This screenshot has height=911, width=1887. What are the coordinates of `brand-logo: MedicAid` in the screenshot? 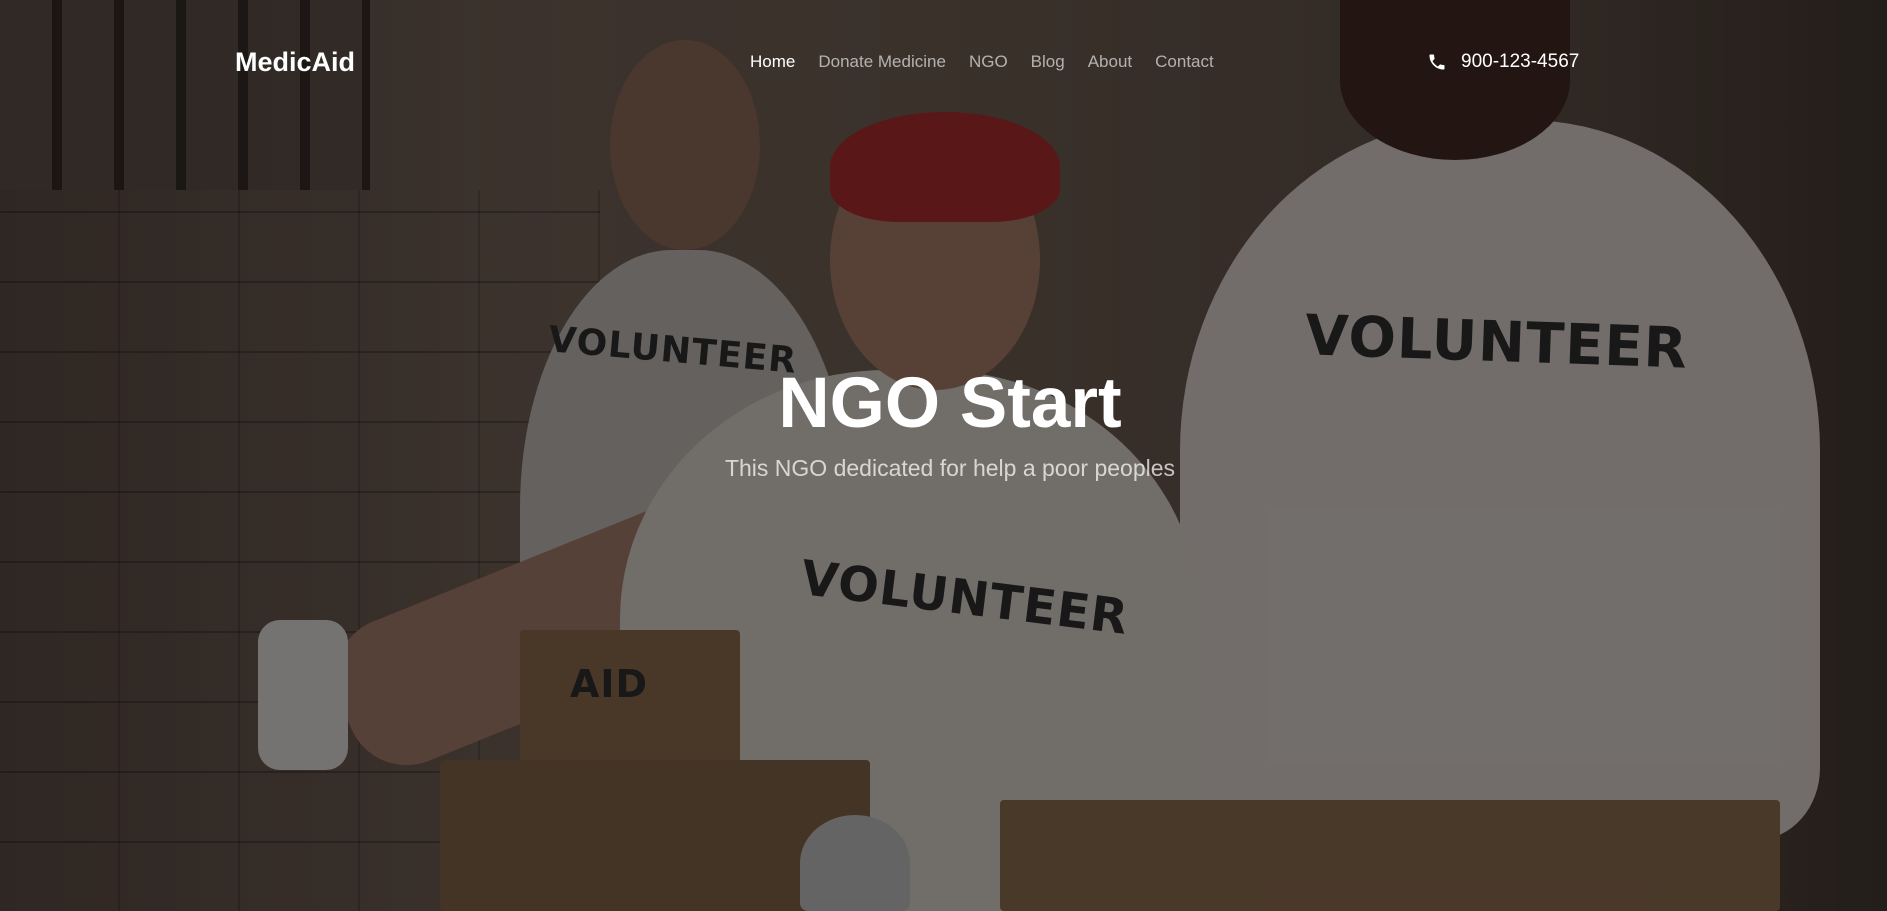 It's located at (295, 62).